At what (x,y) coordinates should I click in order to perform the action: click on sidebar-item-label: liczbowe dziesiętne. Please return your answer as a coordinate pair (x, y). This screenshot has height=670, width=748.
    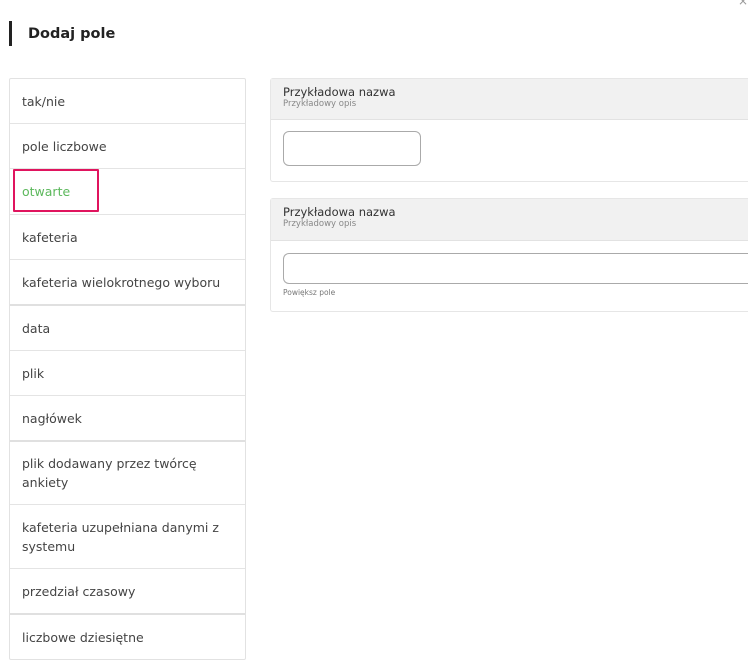
    Looking at the image, I should click on (83, 637).